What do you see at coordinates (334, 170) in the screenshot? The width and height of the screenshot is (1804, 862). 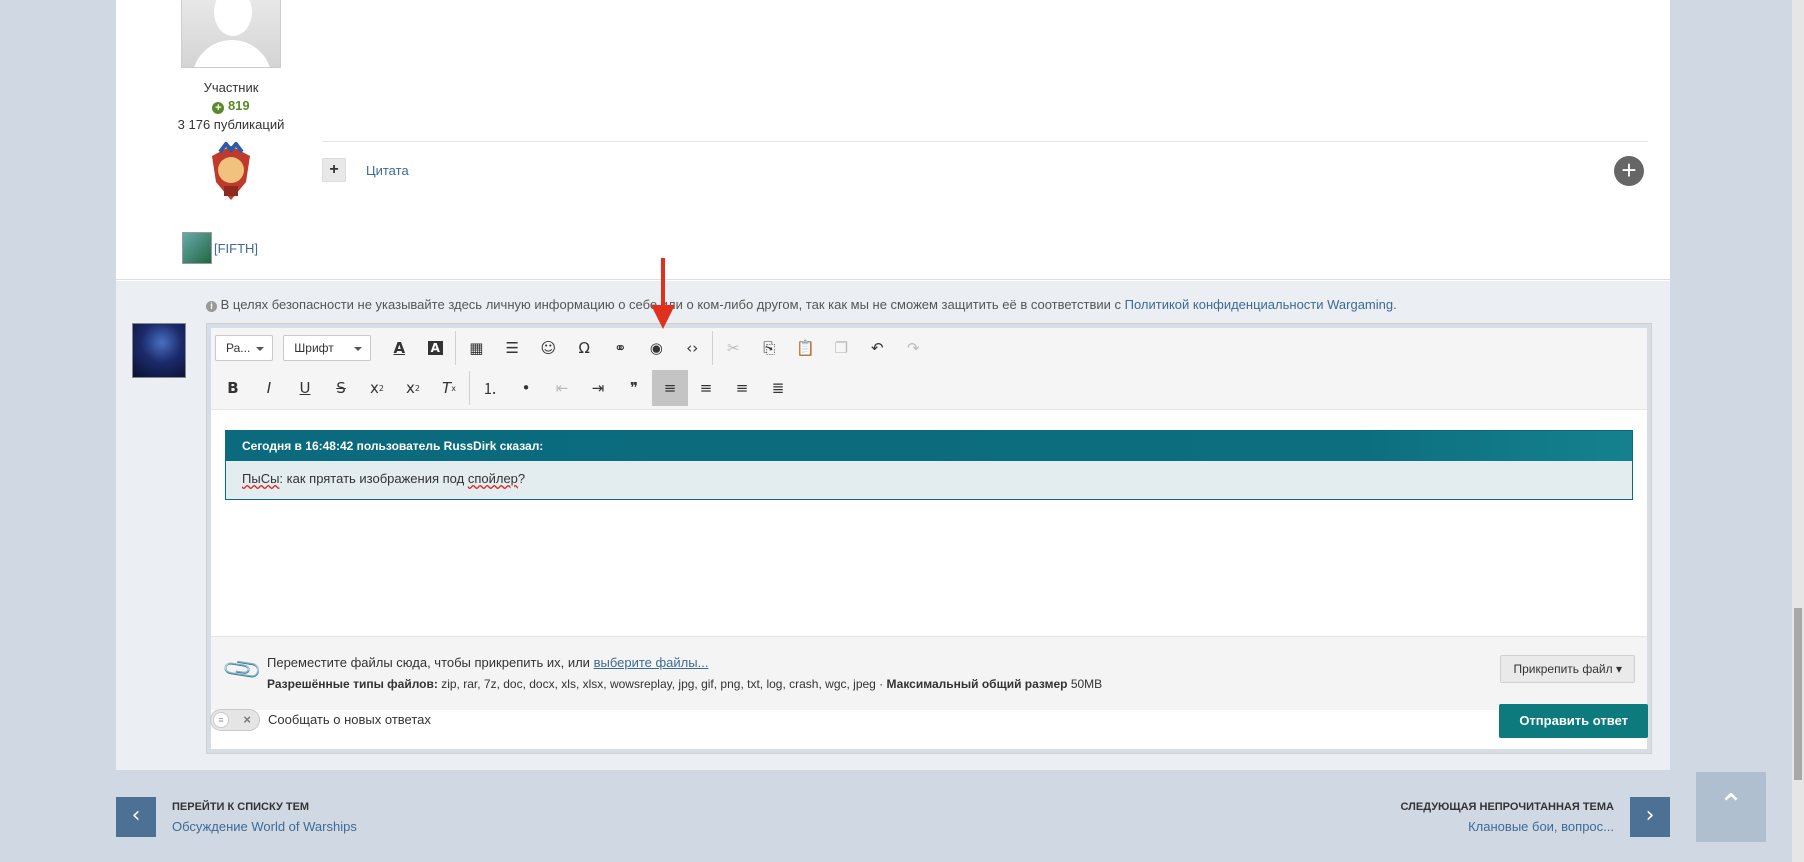 I see `multiquote-plus-button: +` at bounding box center [334, 170].